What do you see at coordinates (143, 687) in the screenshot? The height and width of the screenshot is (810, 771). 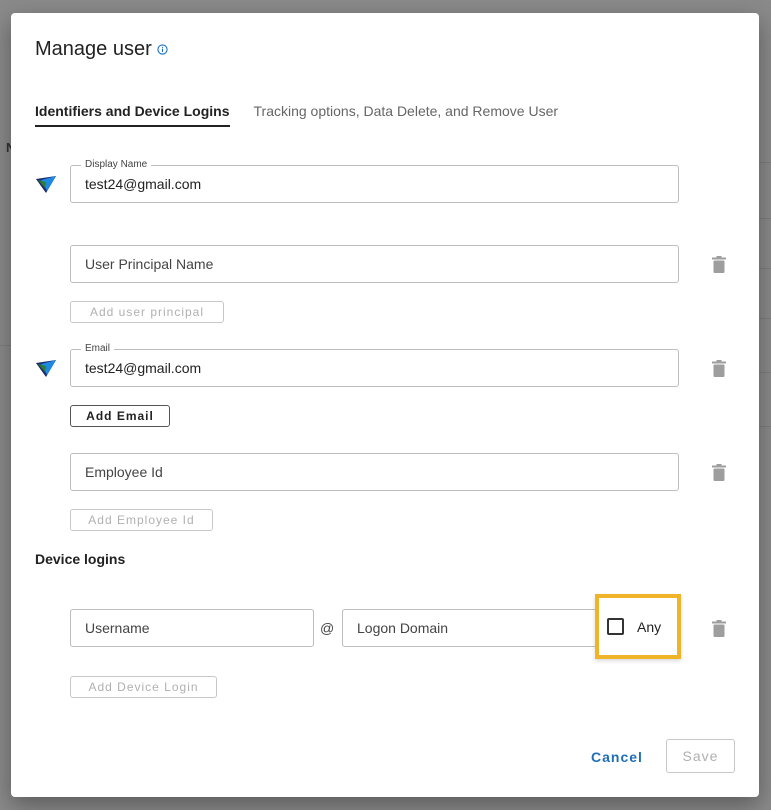 I see `add-device-login-button: Add Device Login` at bounding box center [143, 687].